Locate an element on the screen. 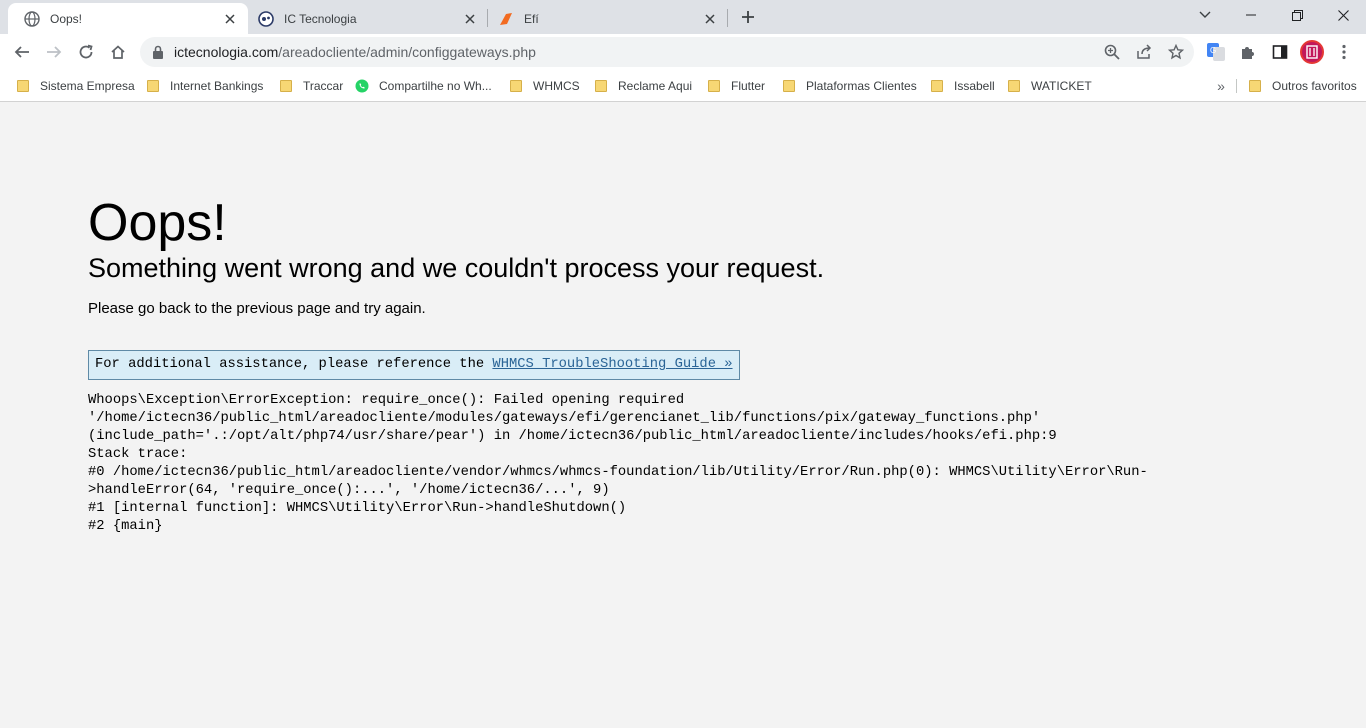 This screenshot has height=728, width=1366. kebab-menu-icon is located at coordinates (1344, 52).